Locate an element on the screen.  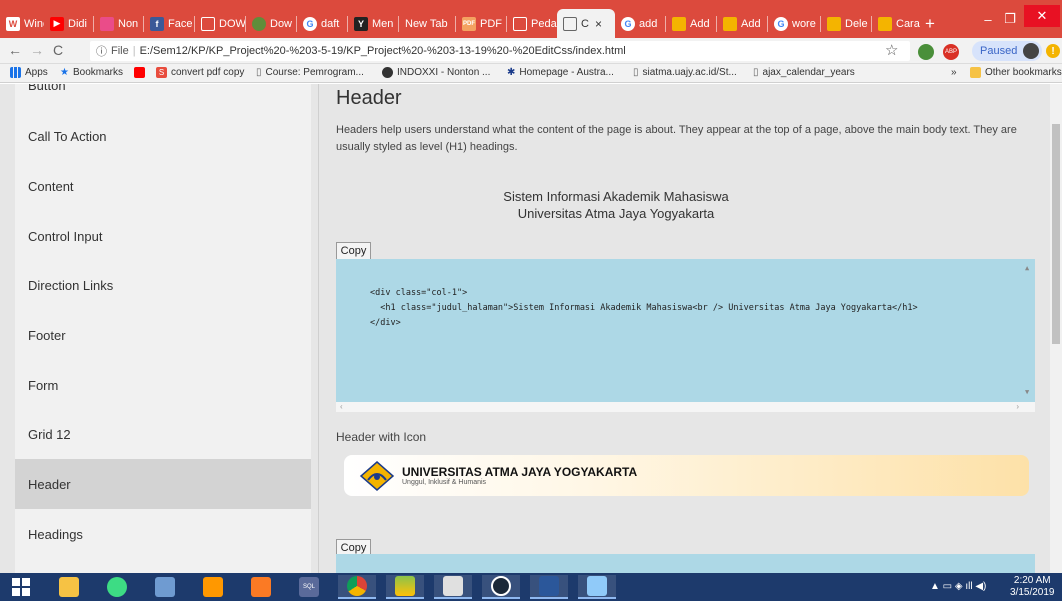
browser-tab: WWinc is located at coordinates (22, 23).